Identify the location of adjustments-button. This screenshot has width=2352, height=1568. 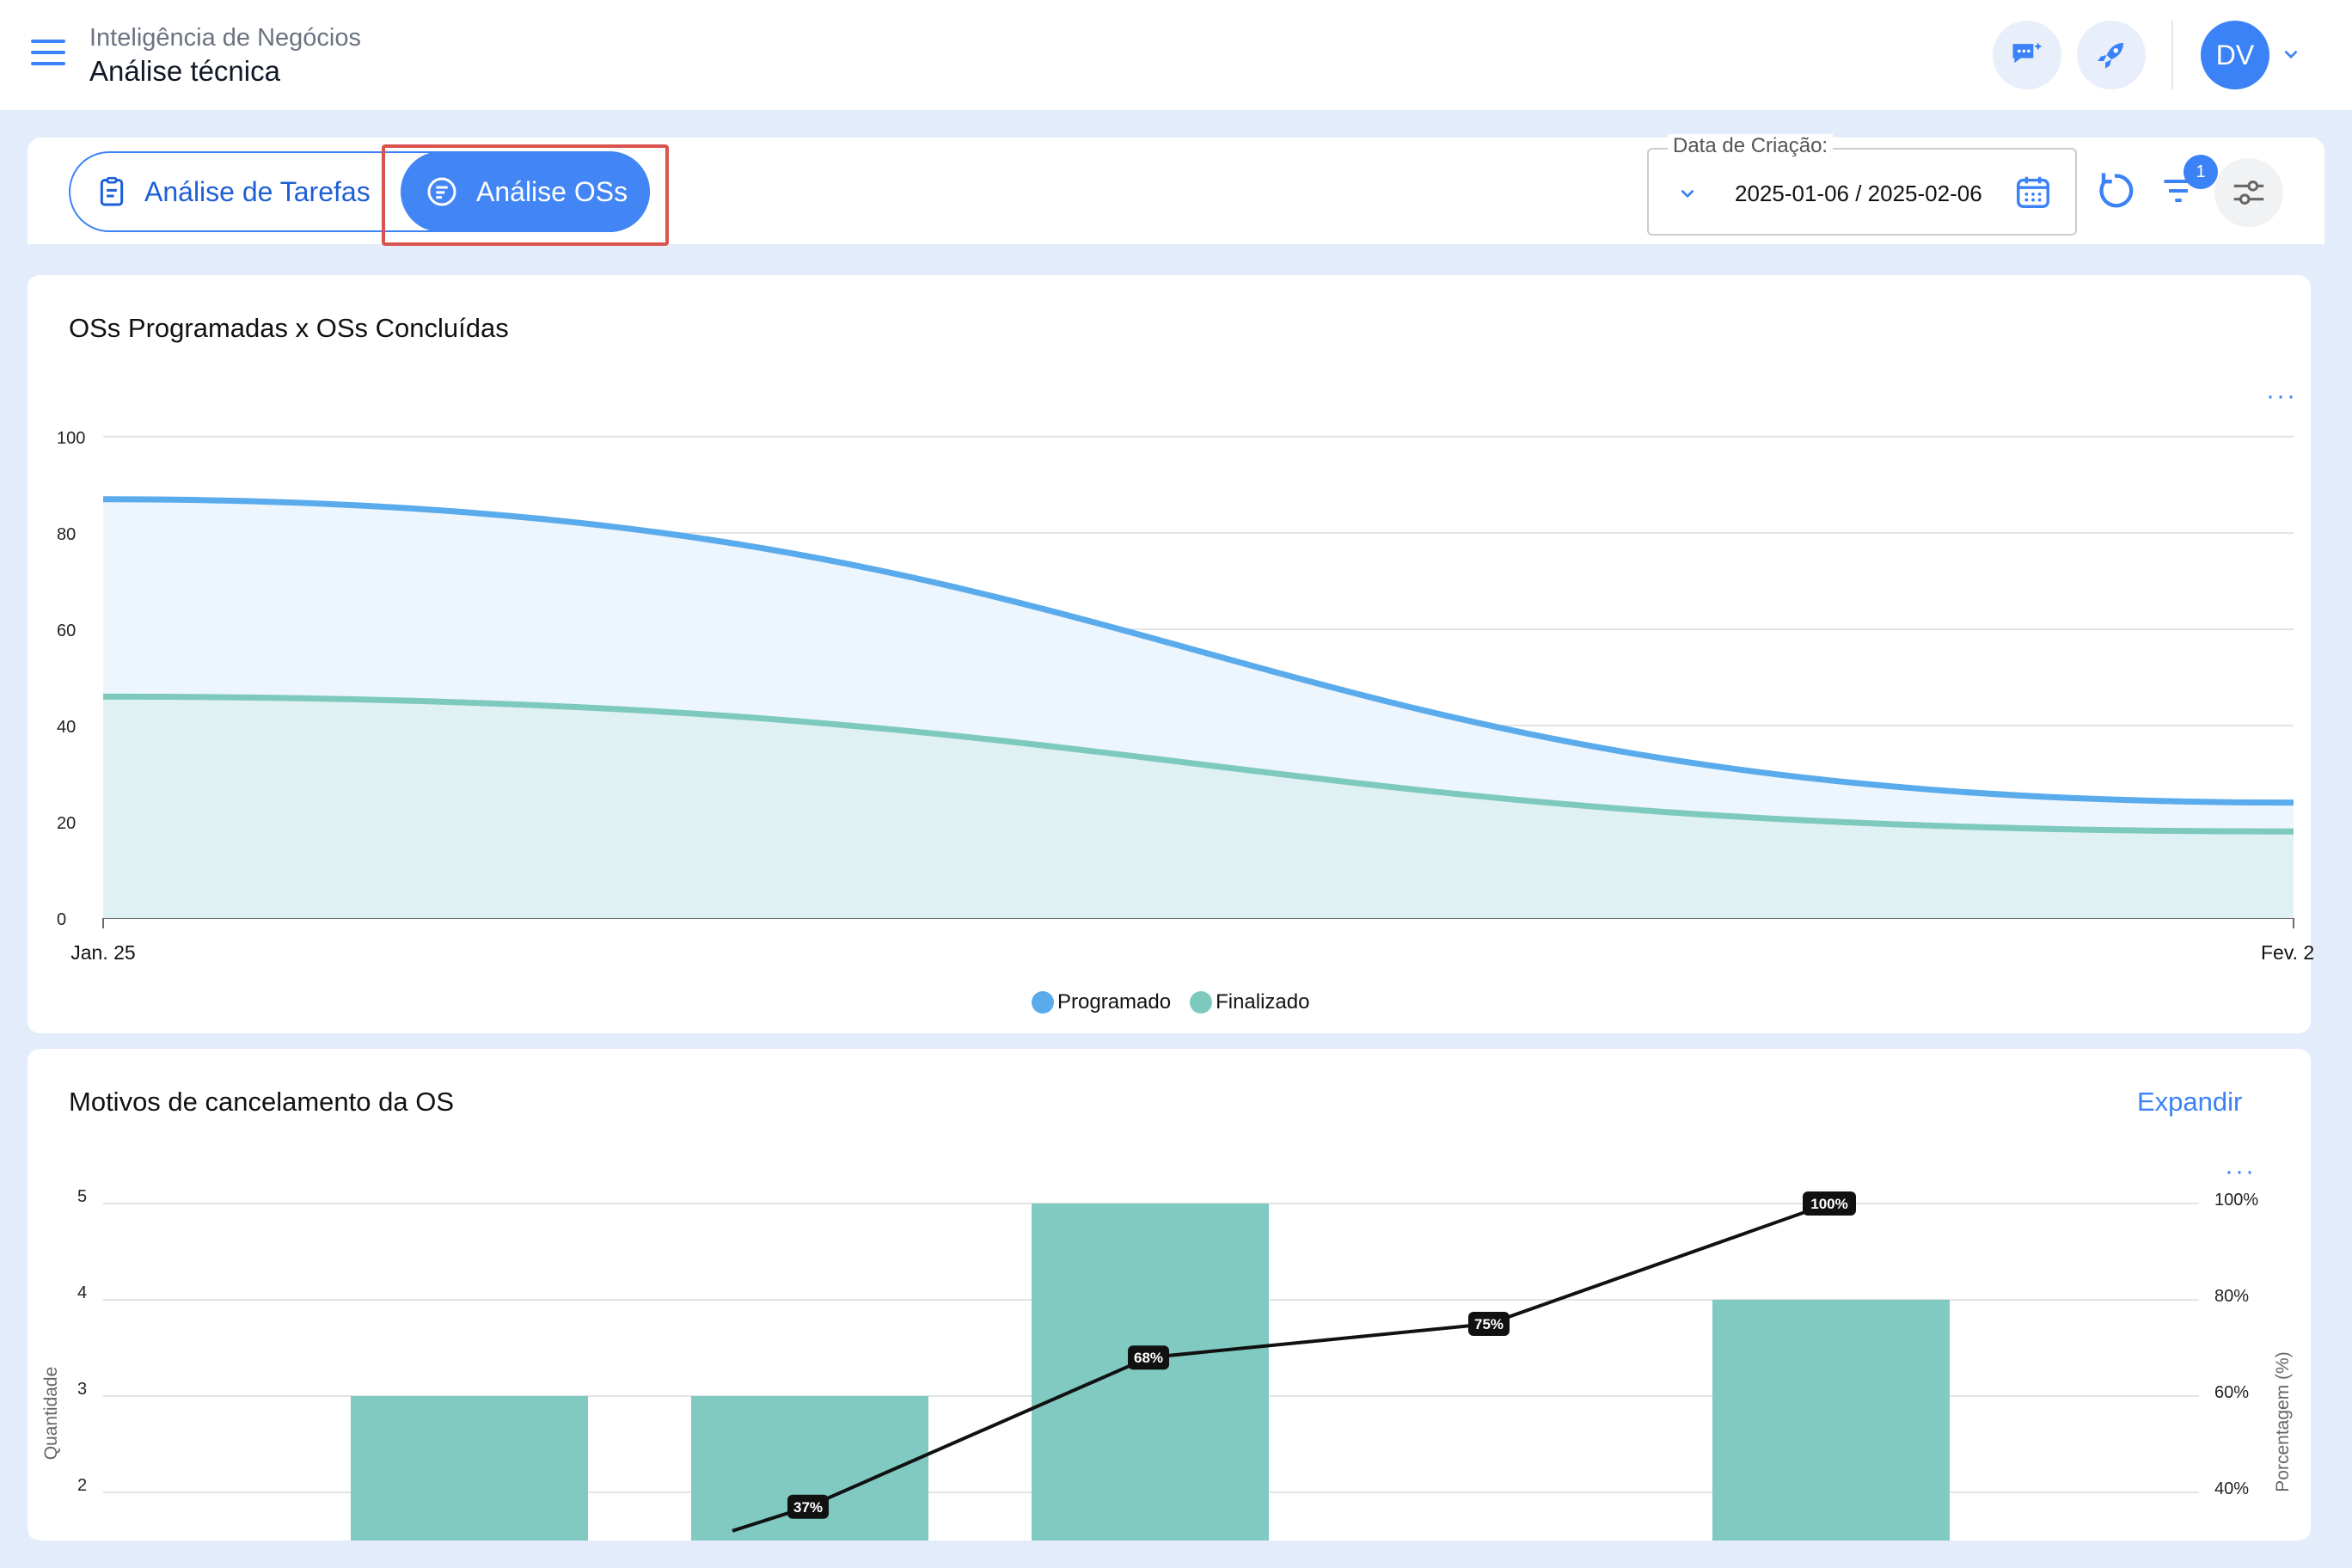
(2248, 192).